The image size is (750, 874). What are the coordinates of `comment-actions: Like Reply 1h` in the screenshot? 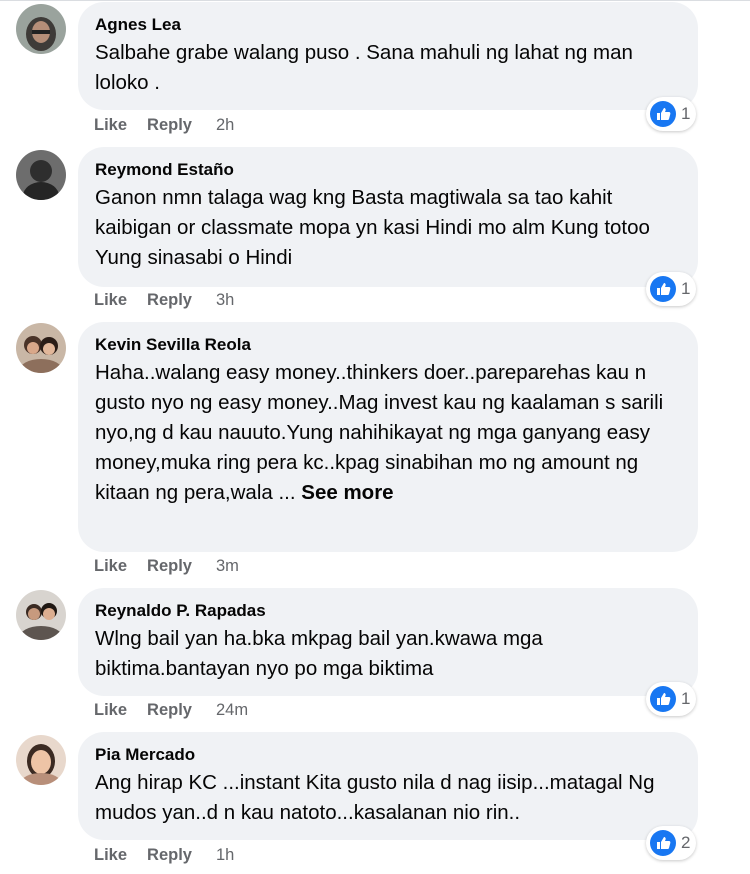 It's located at (164, 855).